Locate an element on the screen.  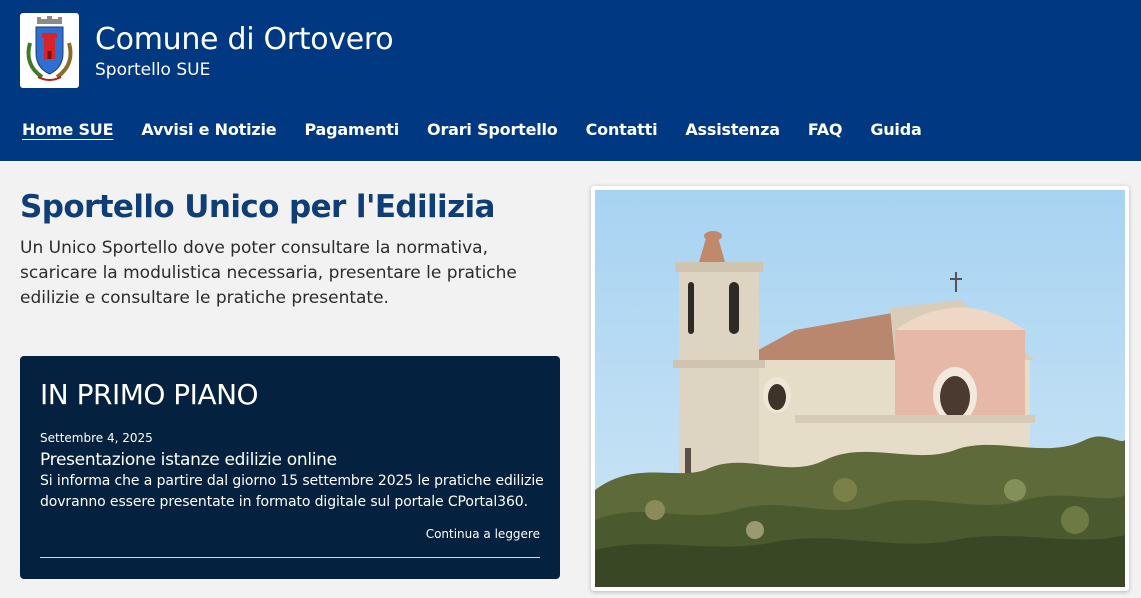
nav-item-orari-sportello: Orari Sportello is located at coordinates (492, 129).